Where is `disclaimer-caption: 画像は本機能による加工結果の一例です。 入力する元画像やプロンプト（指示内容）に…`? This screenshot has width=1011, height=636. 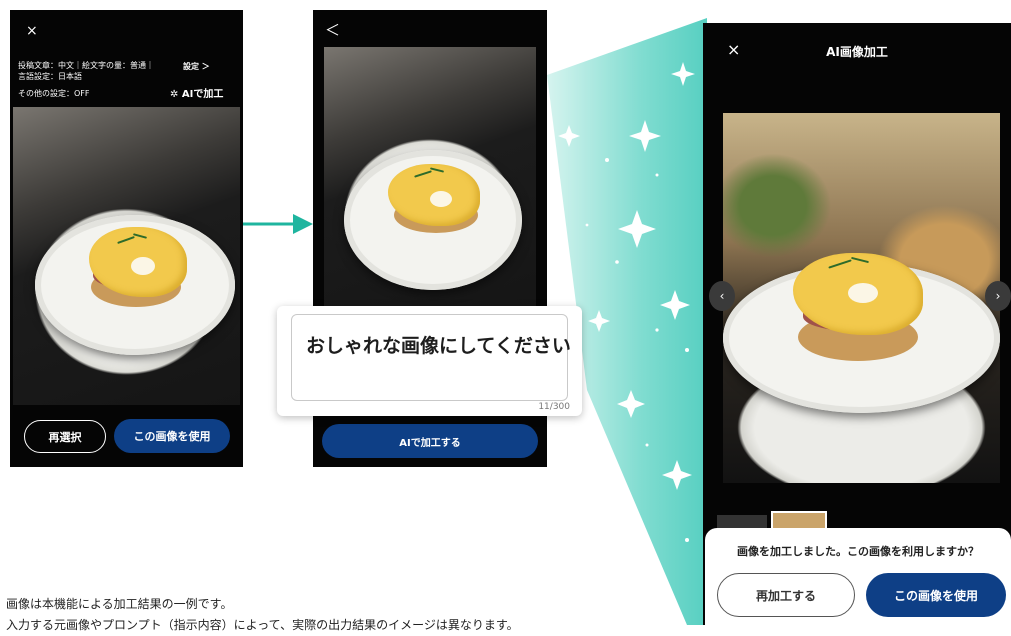 disclaimer-caption: 画像は本機能による加工結果の一例です。 入力する元画像やプロンプト（指示内容）に… is located at coordinates (262, 615).